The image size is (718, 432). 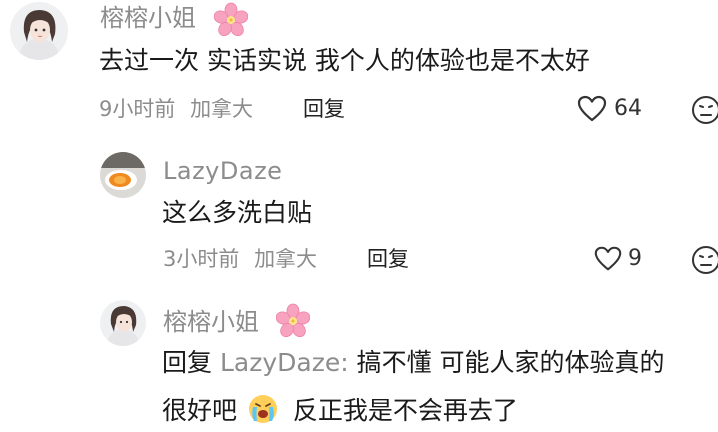 I want to click on comment-text-line: 很好吧, so click(x=200, y=410).